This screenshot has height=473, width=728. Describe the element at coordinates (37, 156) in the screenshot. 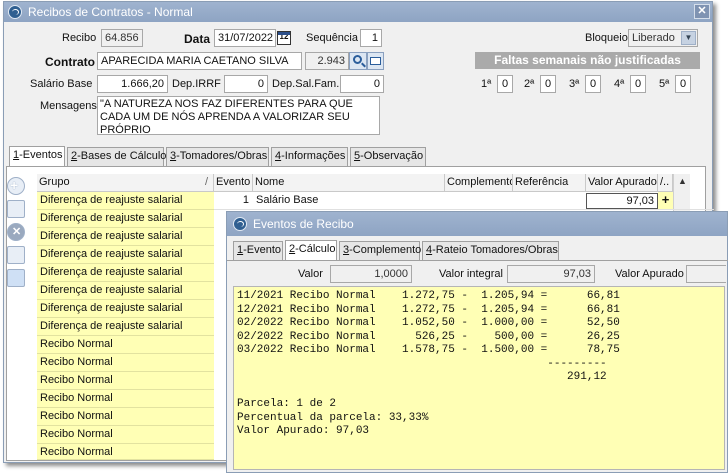

I see `tab-eventos: 1-Eventos` at that location.